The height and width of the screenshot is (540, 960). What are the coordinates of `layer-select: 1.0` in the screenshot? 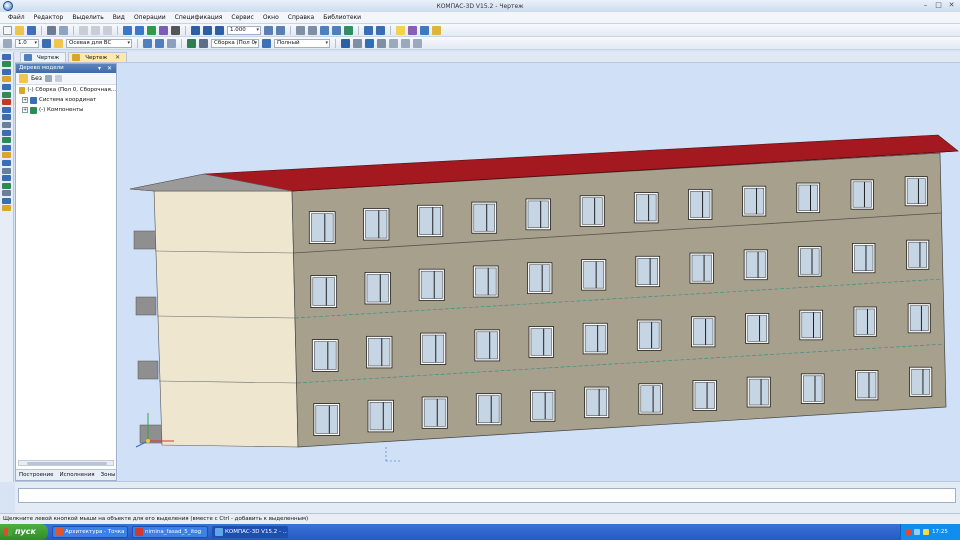 It's located at (27, 43).